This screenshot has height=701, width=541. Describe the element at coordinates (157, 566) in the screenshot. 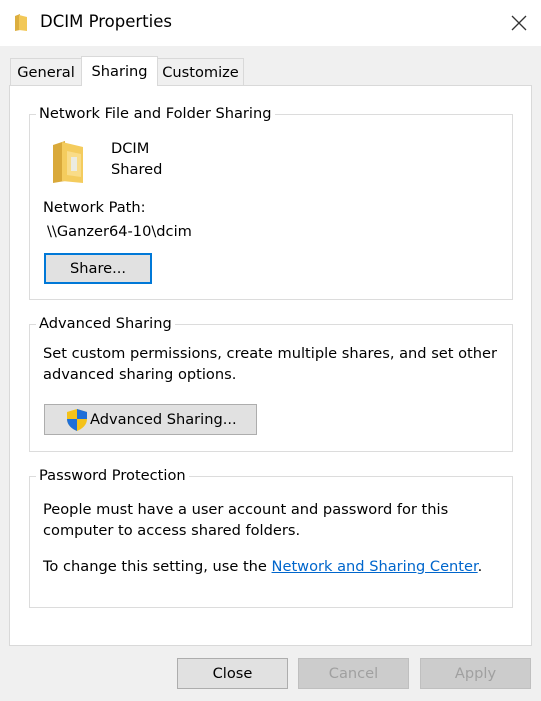

I see `change-setting-prefix: To change this setting, use the` at that location.